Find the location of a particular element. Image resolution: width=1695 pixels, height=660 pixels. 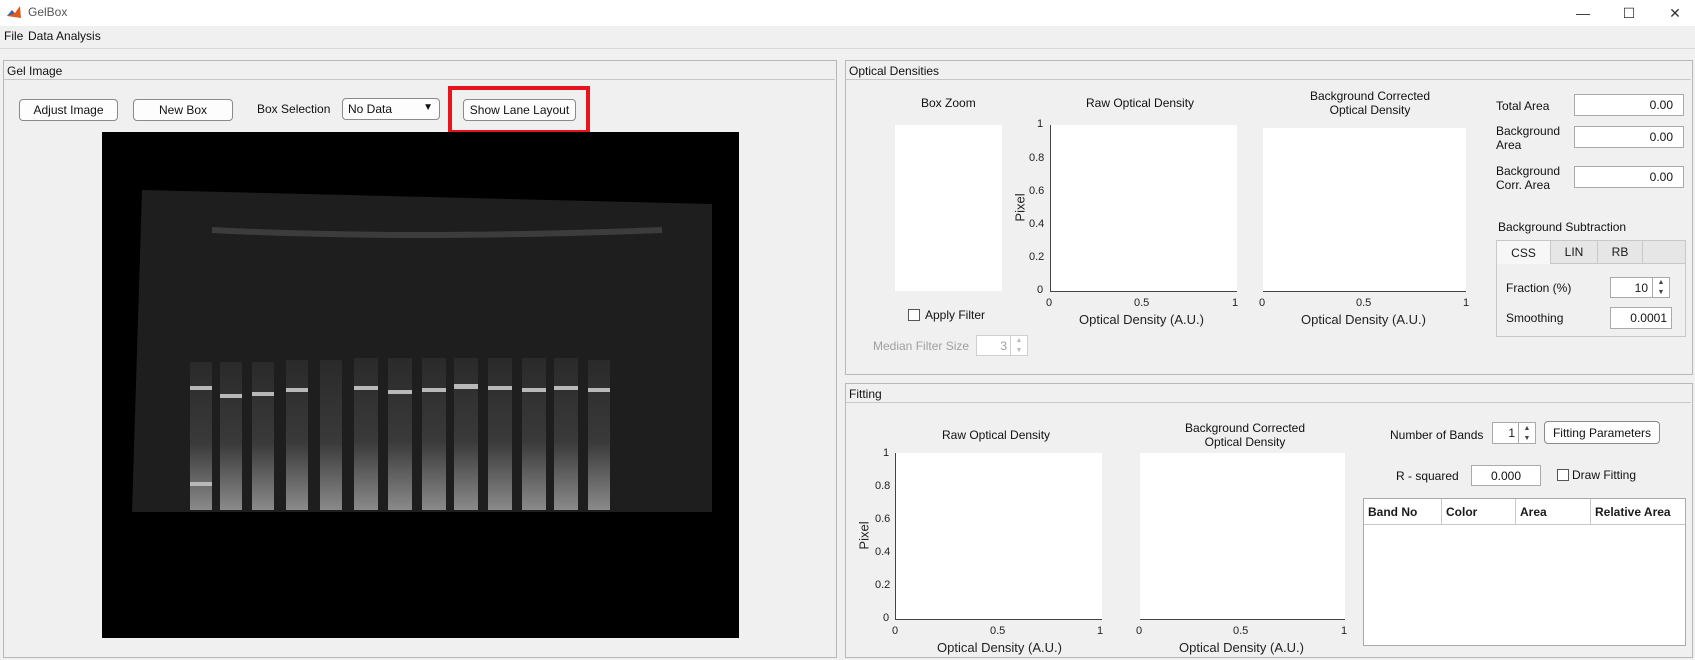

column-header-area: Area is located at coordinates (1553, 512).